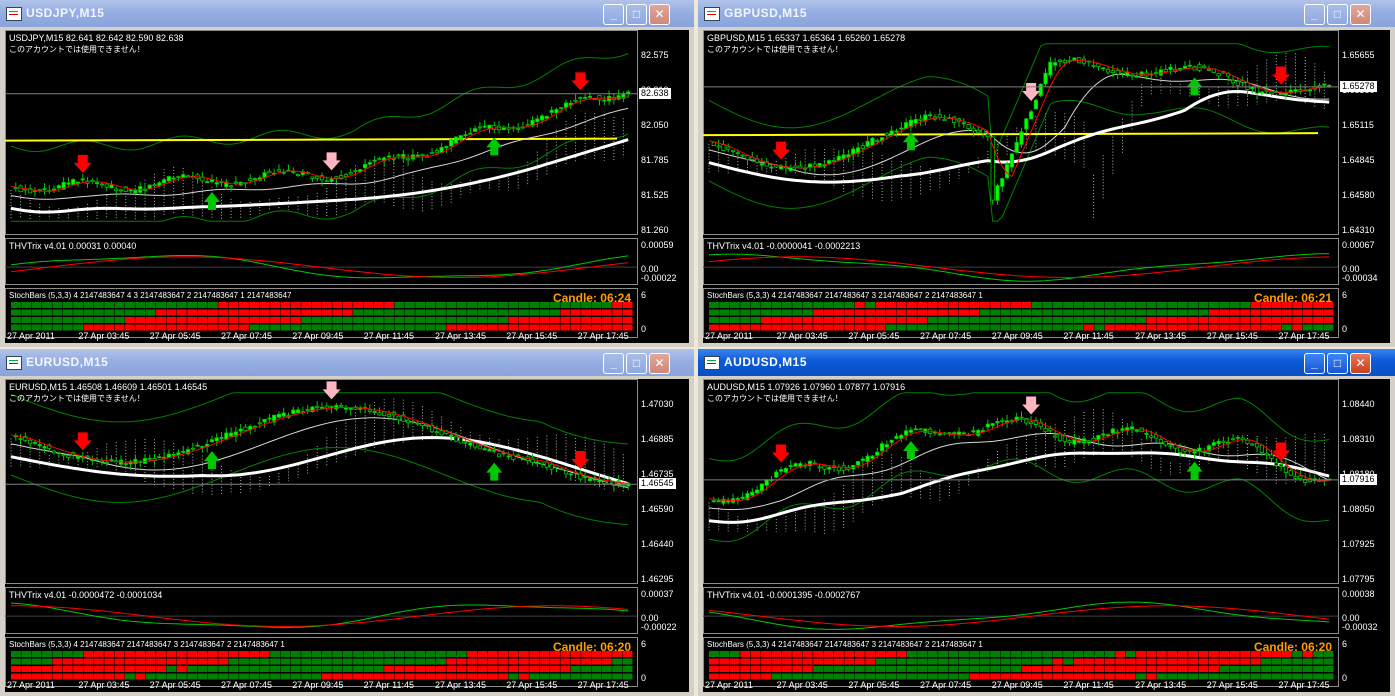  Describe the element at coordinates (766, 362) in the screenshot. I see `window-title: AUDUSD,M15` at that location.